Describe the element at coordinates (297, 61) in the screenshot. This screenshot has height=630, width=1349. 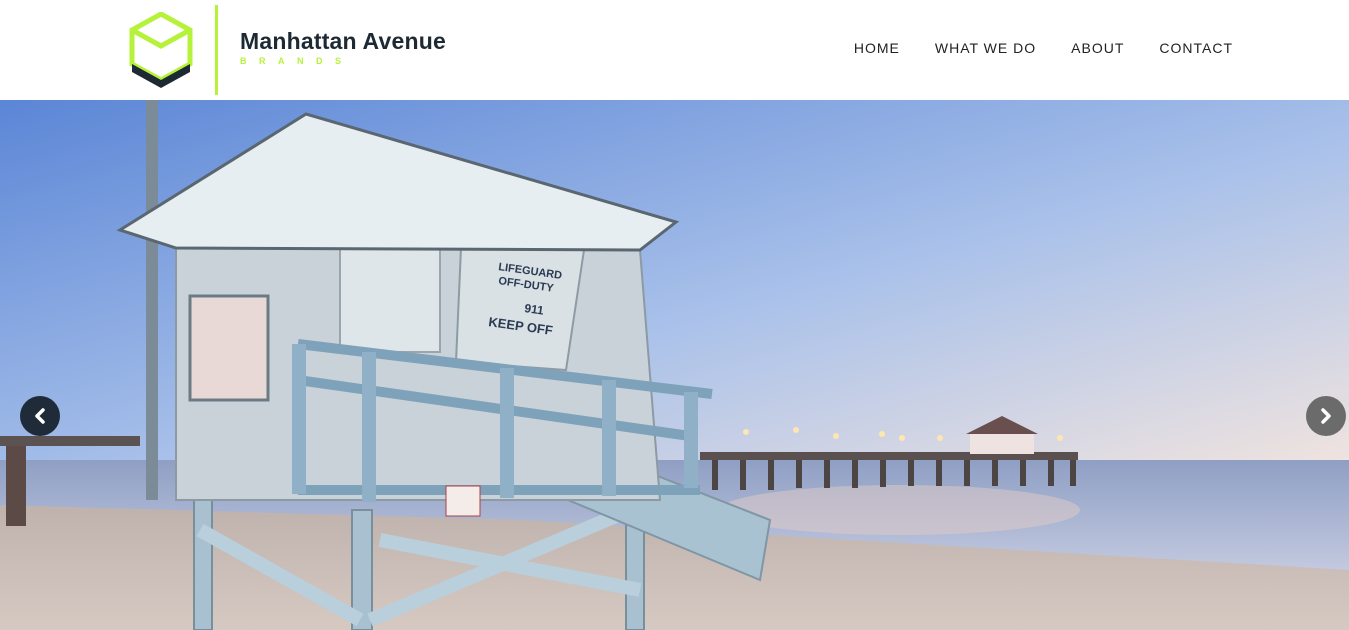
I see `brand-subtitle: BRANDS` at that location.